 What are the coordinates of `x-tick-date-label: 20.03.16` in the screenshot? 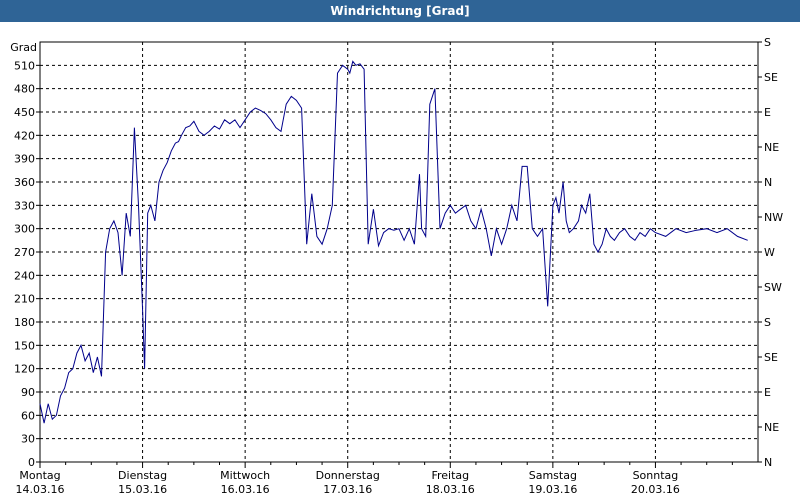 It's located at (655, 489).